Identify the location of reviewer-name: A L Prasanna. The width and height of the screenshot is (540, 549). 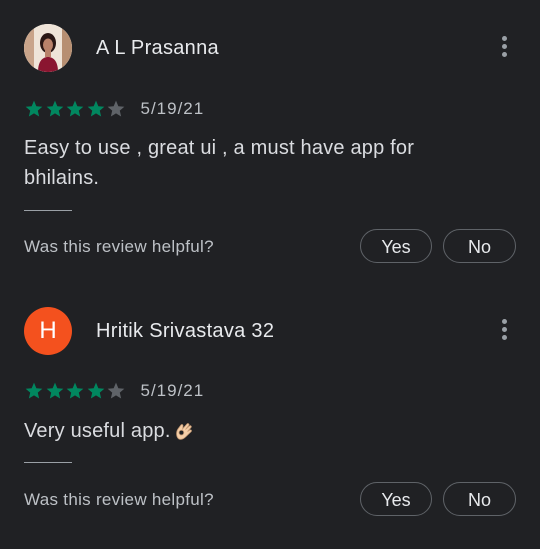
(157, 48).